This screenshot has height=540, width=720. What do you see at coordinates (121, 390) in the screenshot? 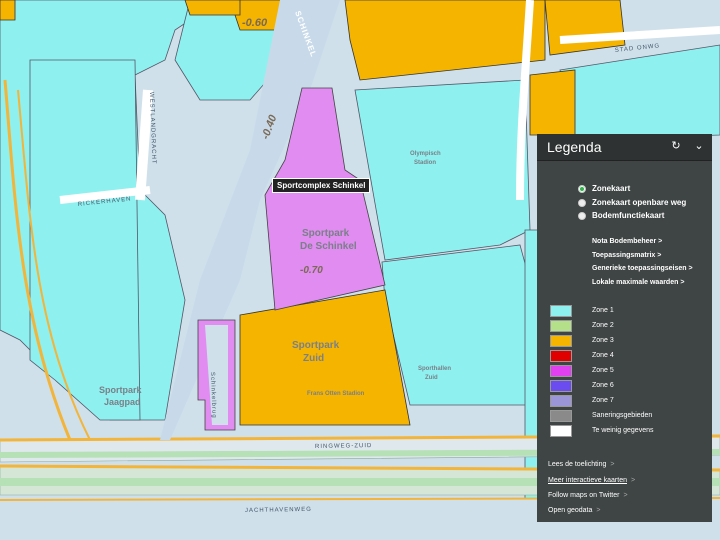
I see `label-sportpark-jaagpad-1: Sportpark` at bounding box center [121, 390].